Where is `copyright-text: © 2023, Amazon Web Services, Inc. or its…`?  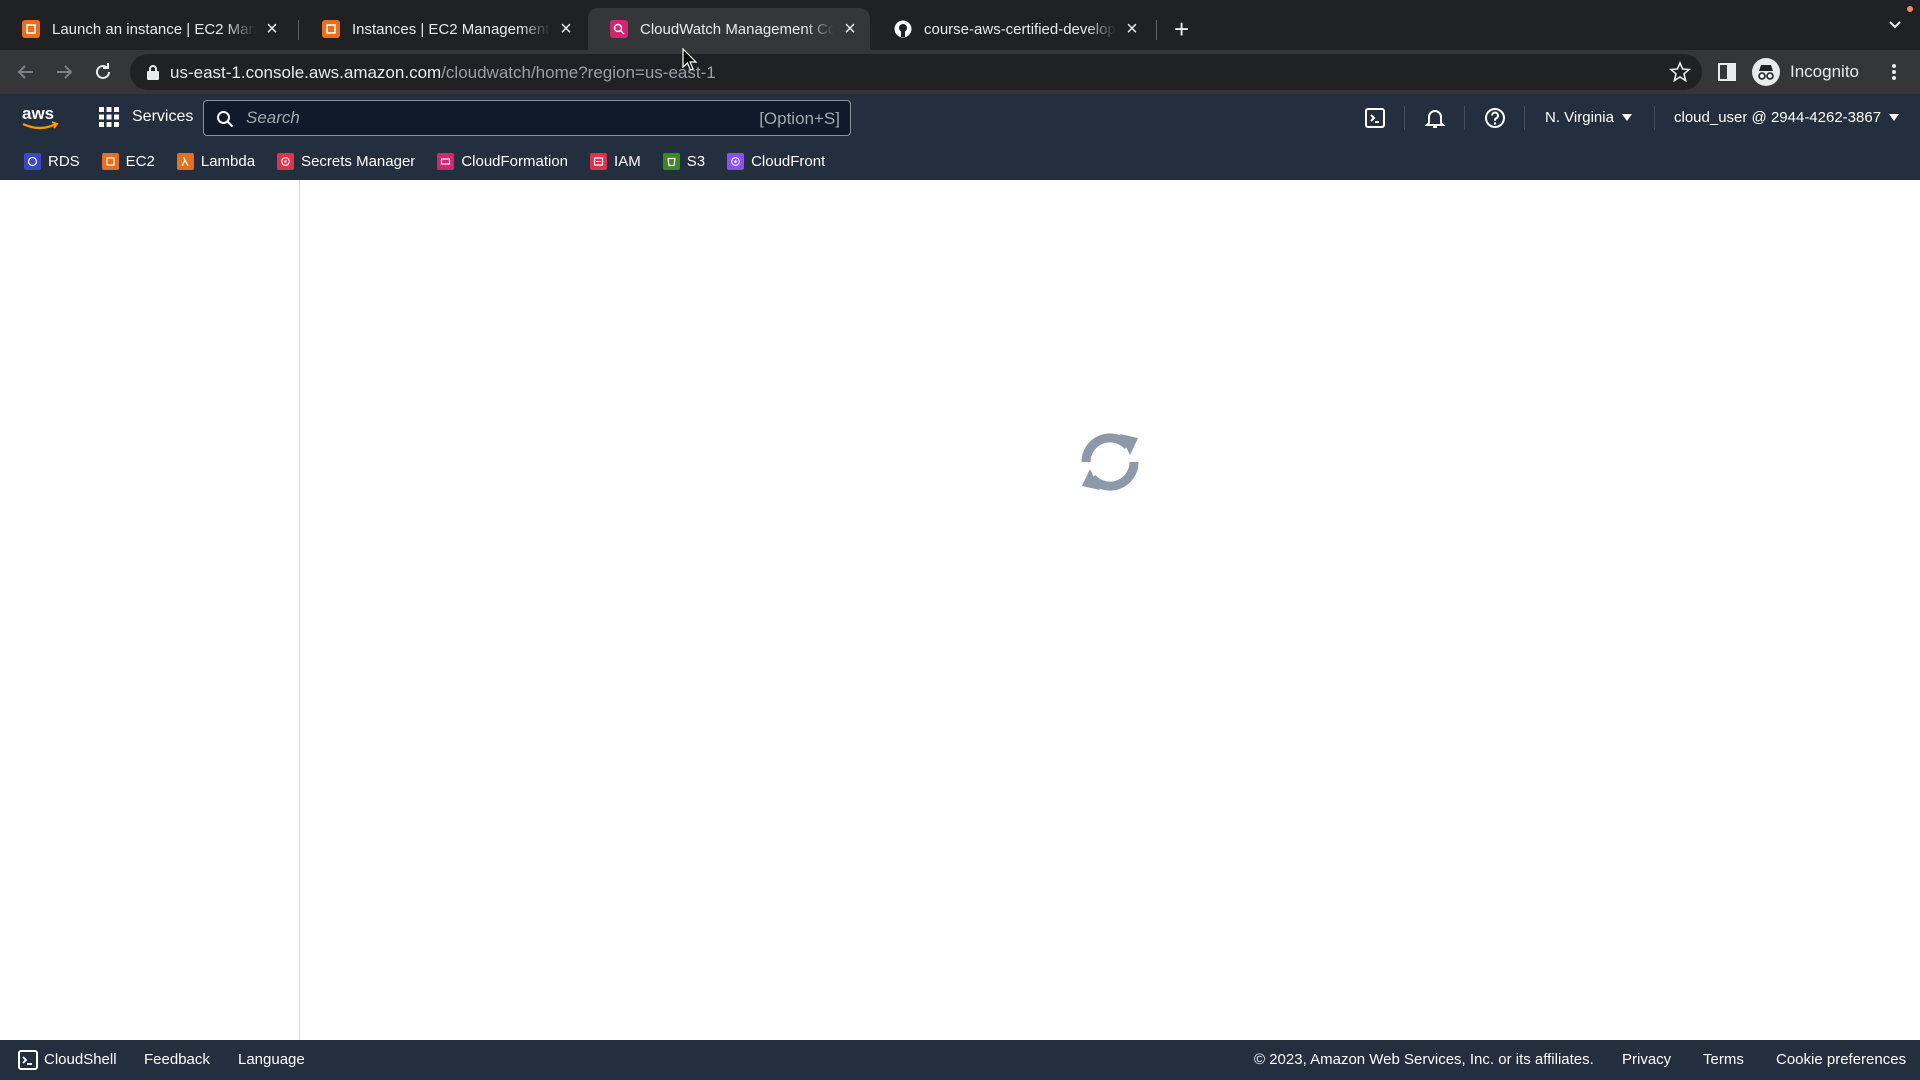 copyright-text: © 2023, Amazon Web Services, Inc. or its… is located at coordinates (1424, 1059).